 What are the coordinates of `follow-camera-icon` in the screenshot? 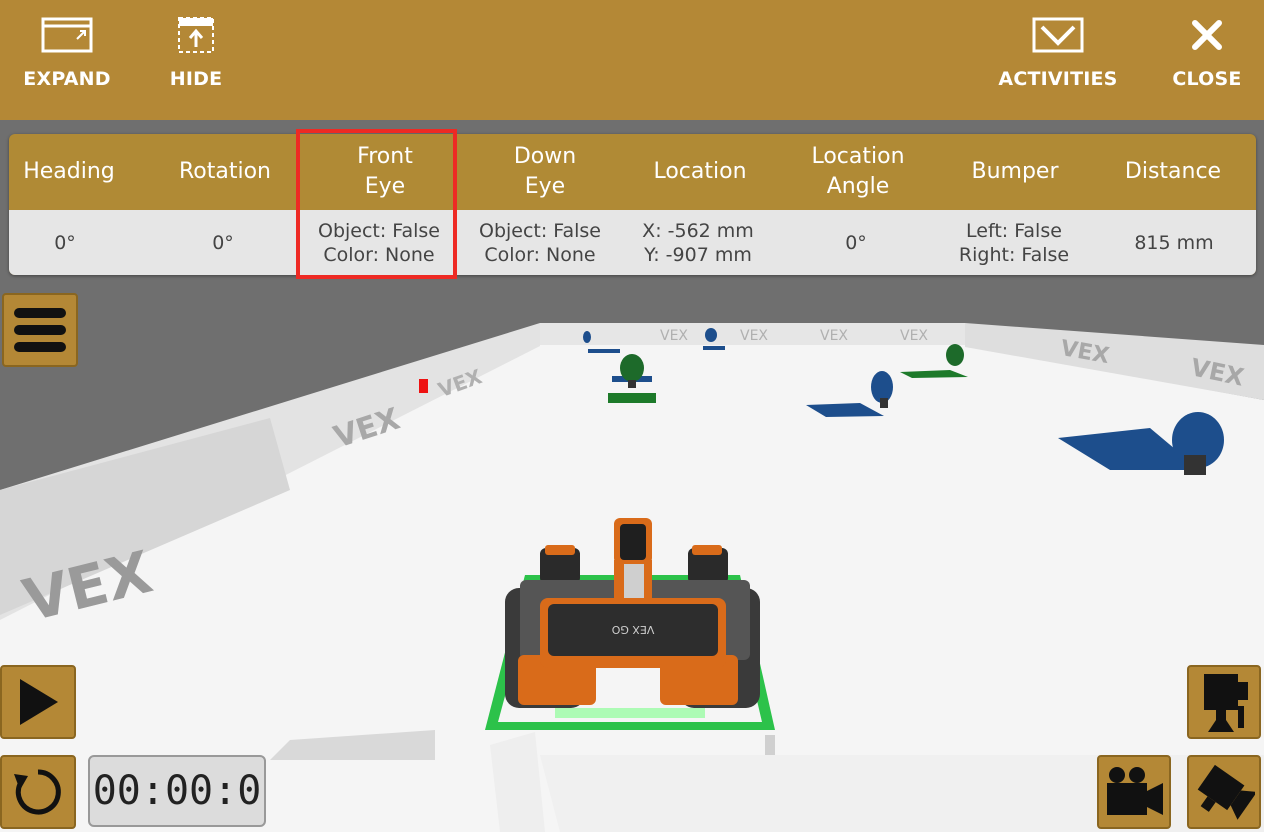 It's located at (1135, 791).